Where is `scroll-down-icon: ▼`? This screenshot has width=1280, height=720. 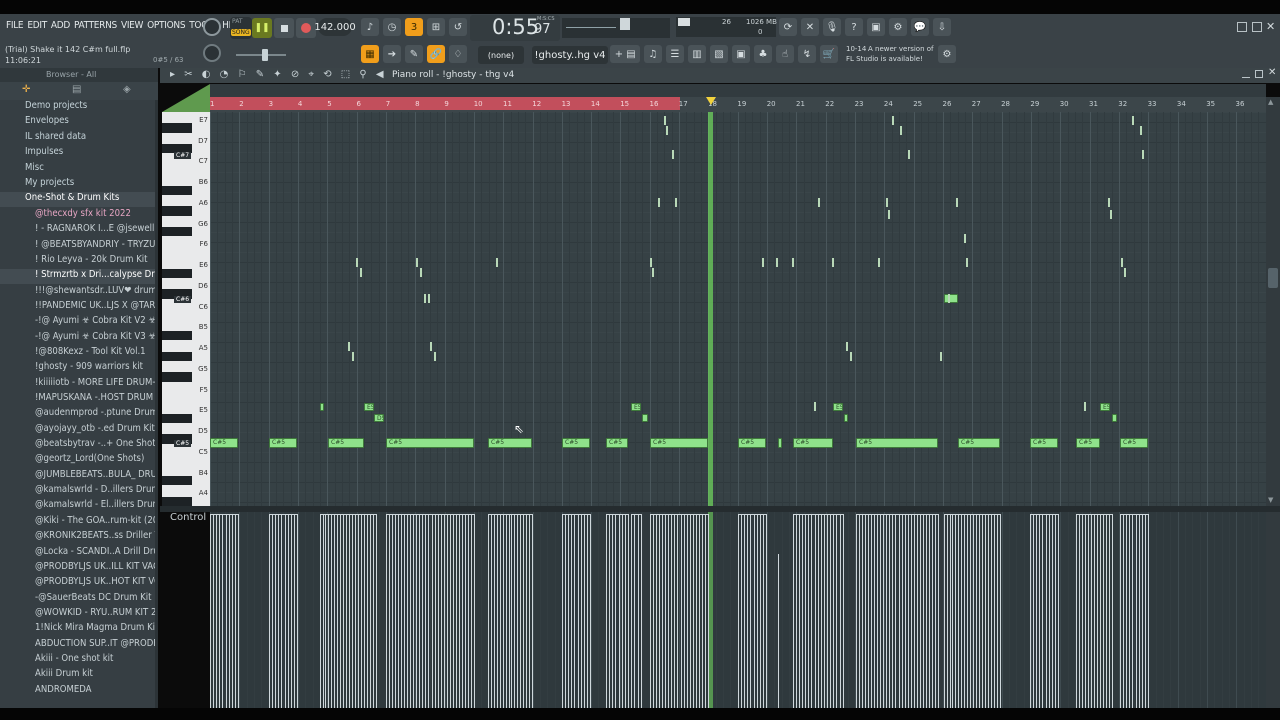 scroll-down-icon: ▼ is located at coordinates (1270, 500).